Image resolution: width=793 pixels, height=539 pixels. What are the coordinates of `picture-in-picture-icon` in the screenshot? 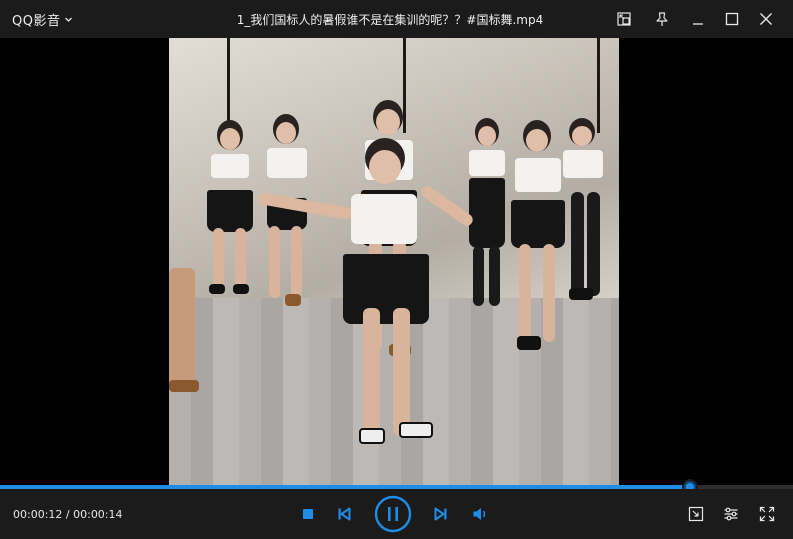 It's located at (624, 19).